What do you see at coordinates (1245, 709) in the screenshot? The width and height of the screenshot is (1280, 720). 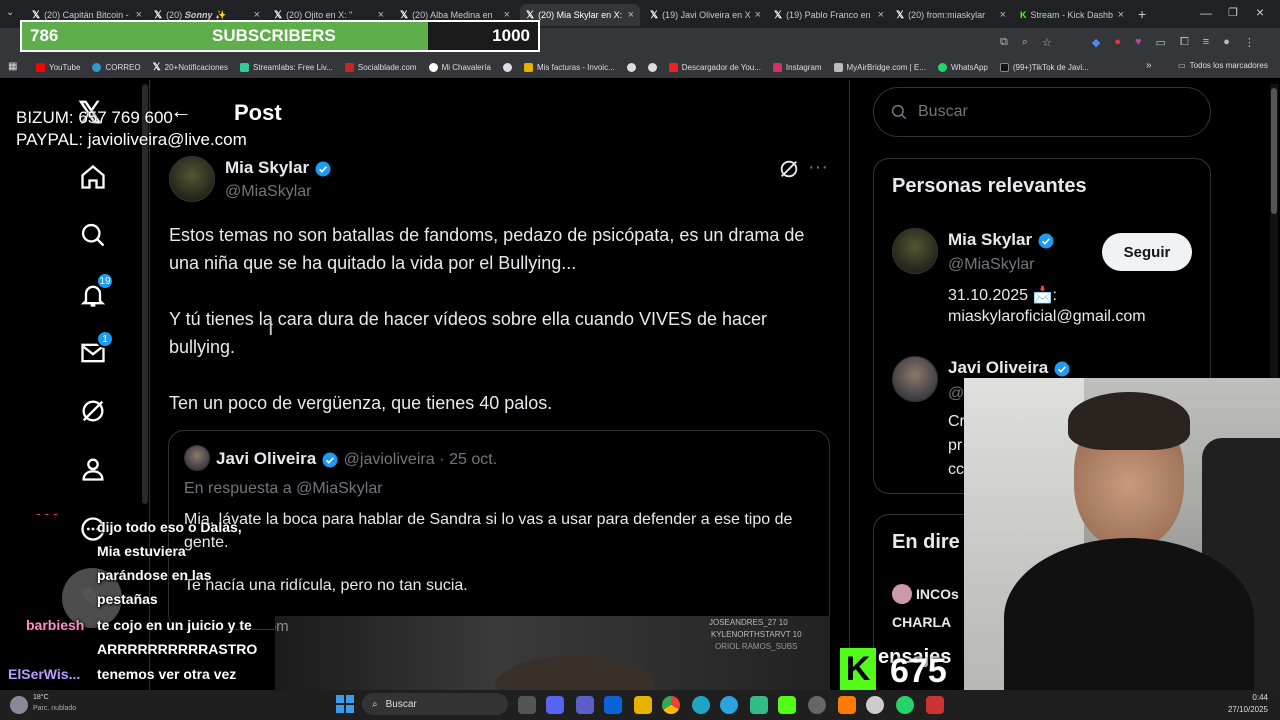 I see `clock-date: 27/10/2025` at bounding box center [1245, 709].